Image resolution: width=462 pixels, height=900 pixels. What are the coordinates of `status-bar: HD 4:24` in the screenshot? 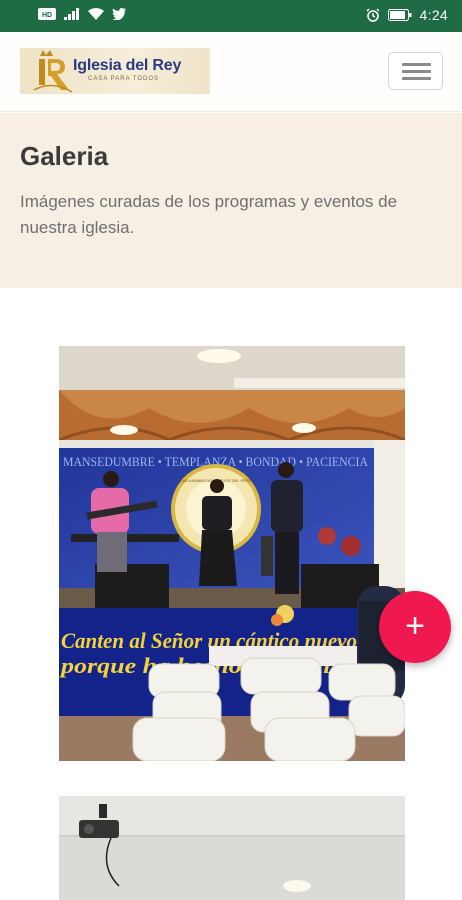 It's located at (231, 16).